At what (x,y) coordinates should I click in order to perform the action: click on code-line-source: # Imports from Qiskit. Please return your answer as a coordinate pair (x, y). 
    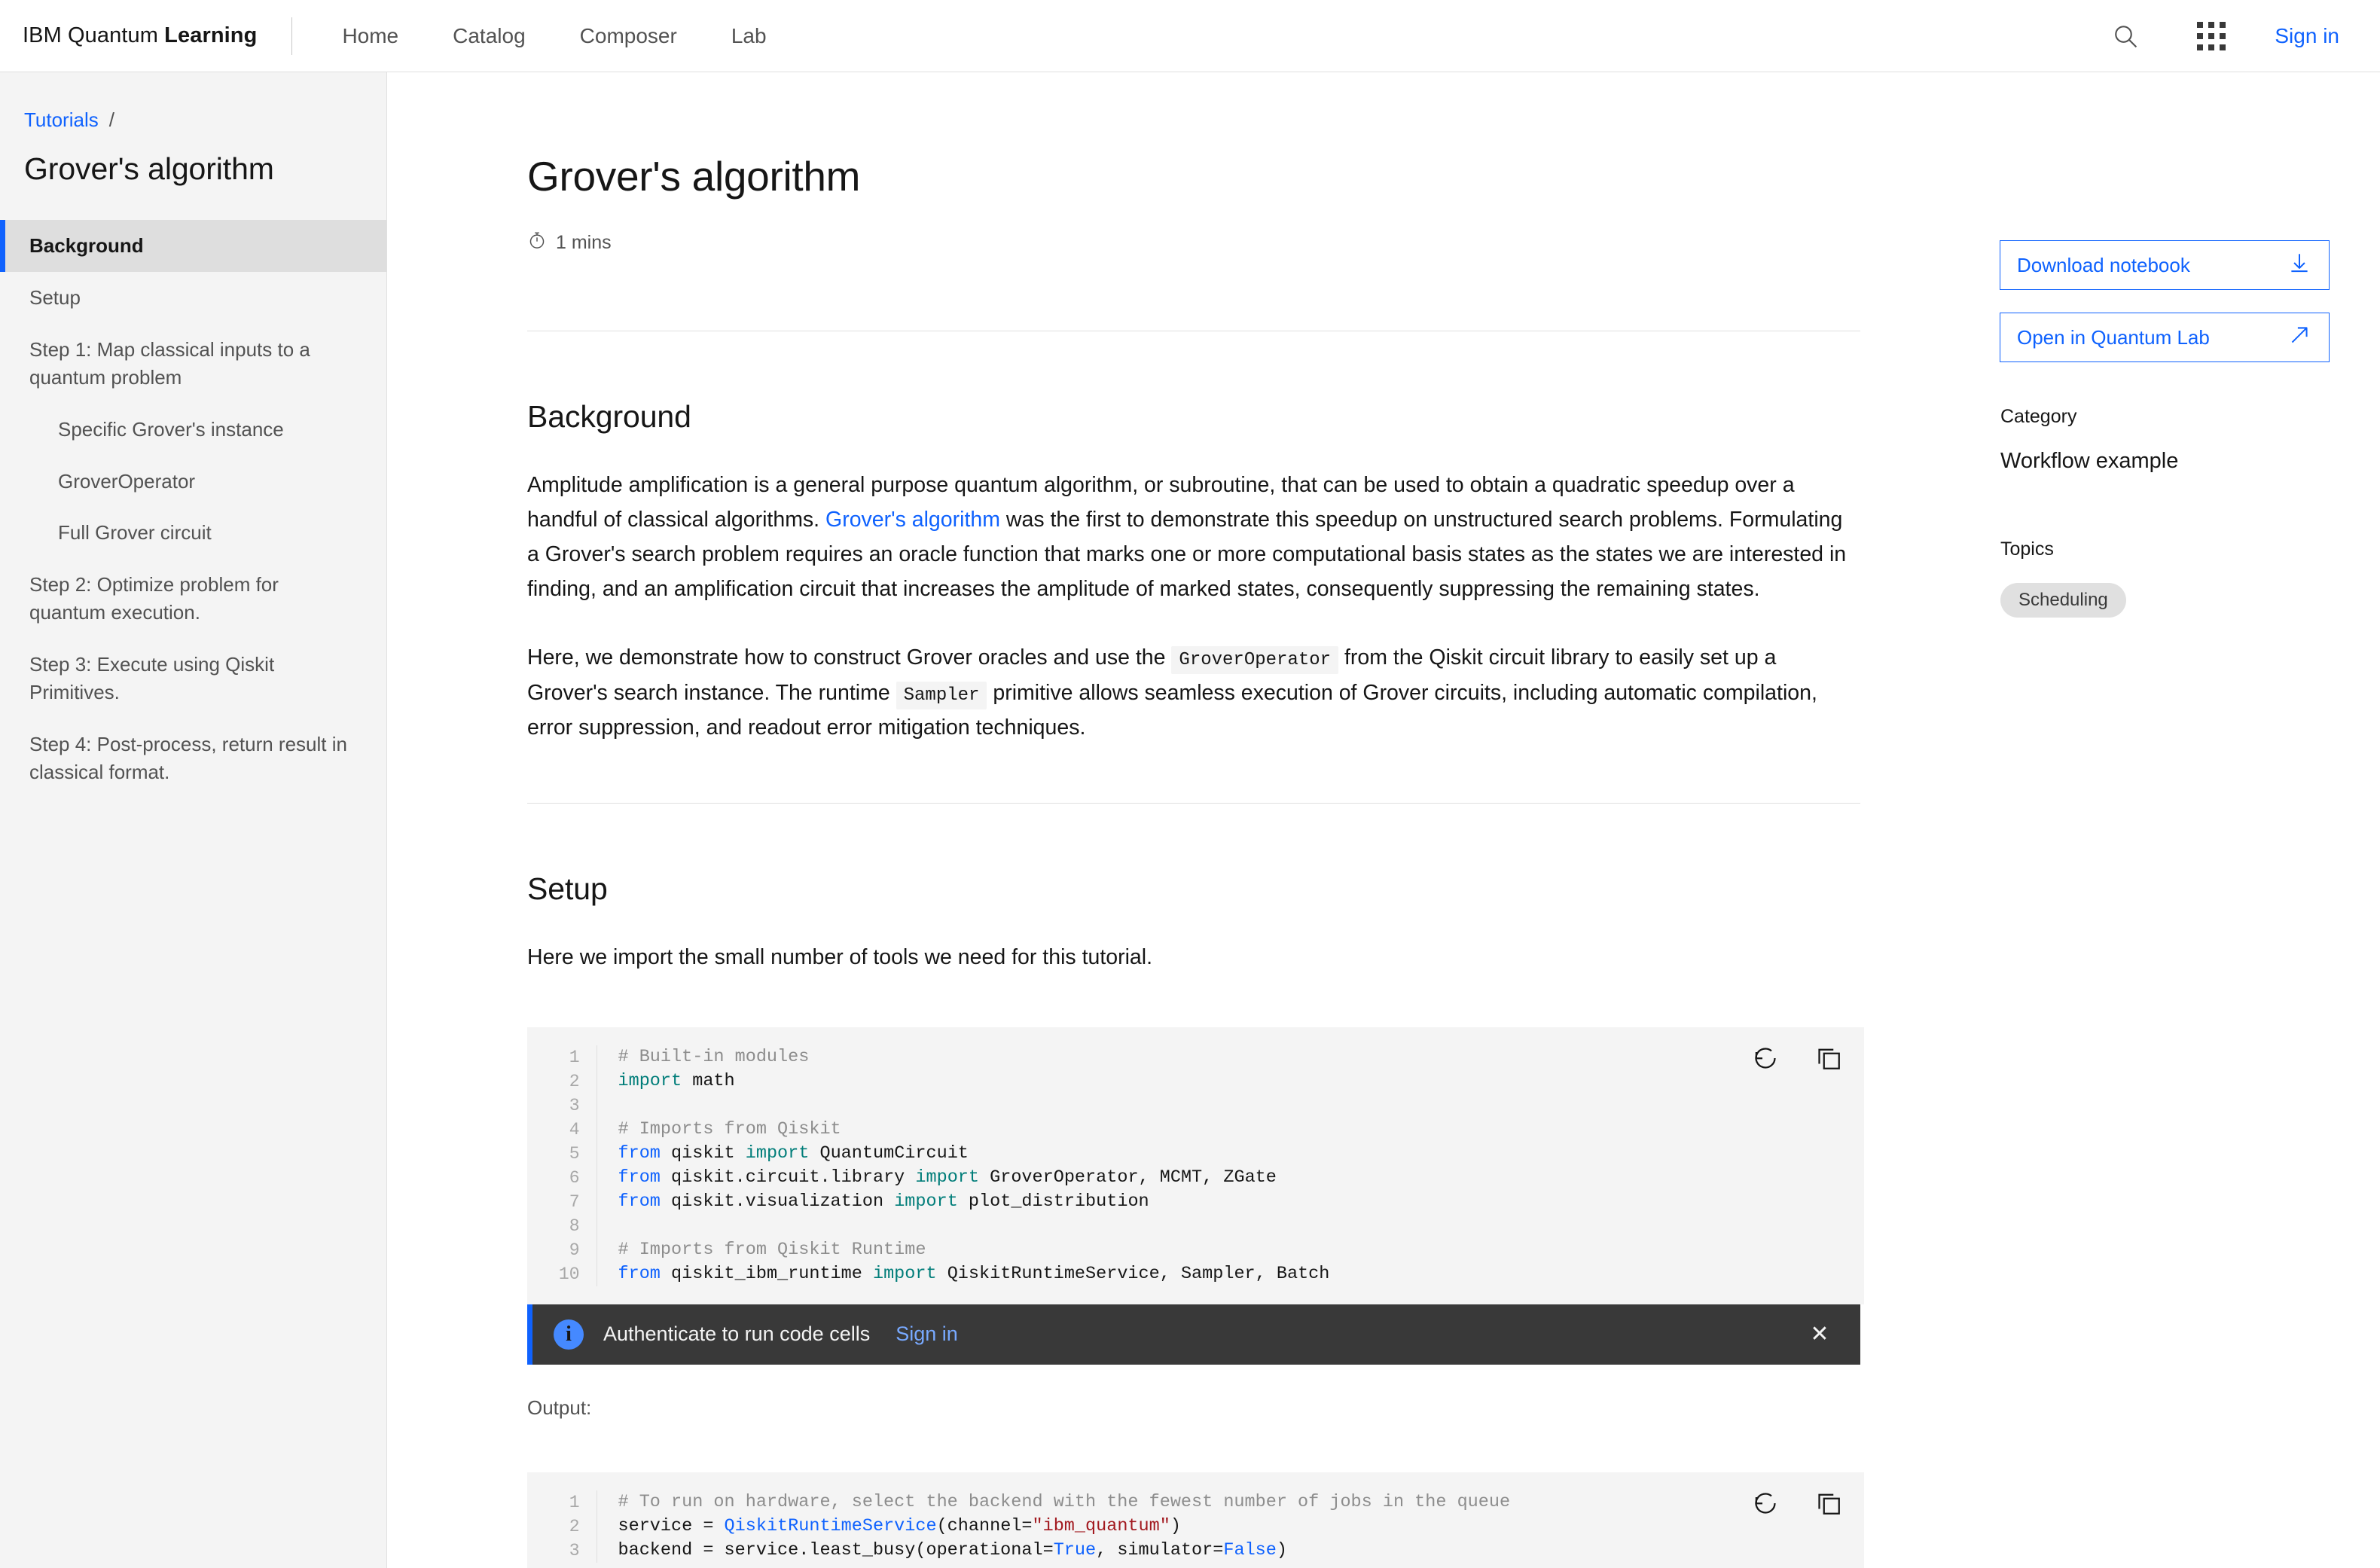
    Looking at the image, I should click on (1230, 1130).